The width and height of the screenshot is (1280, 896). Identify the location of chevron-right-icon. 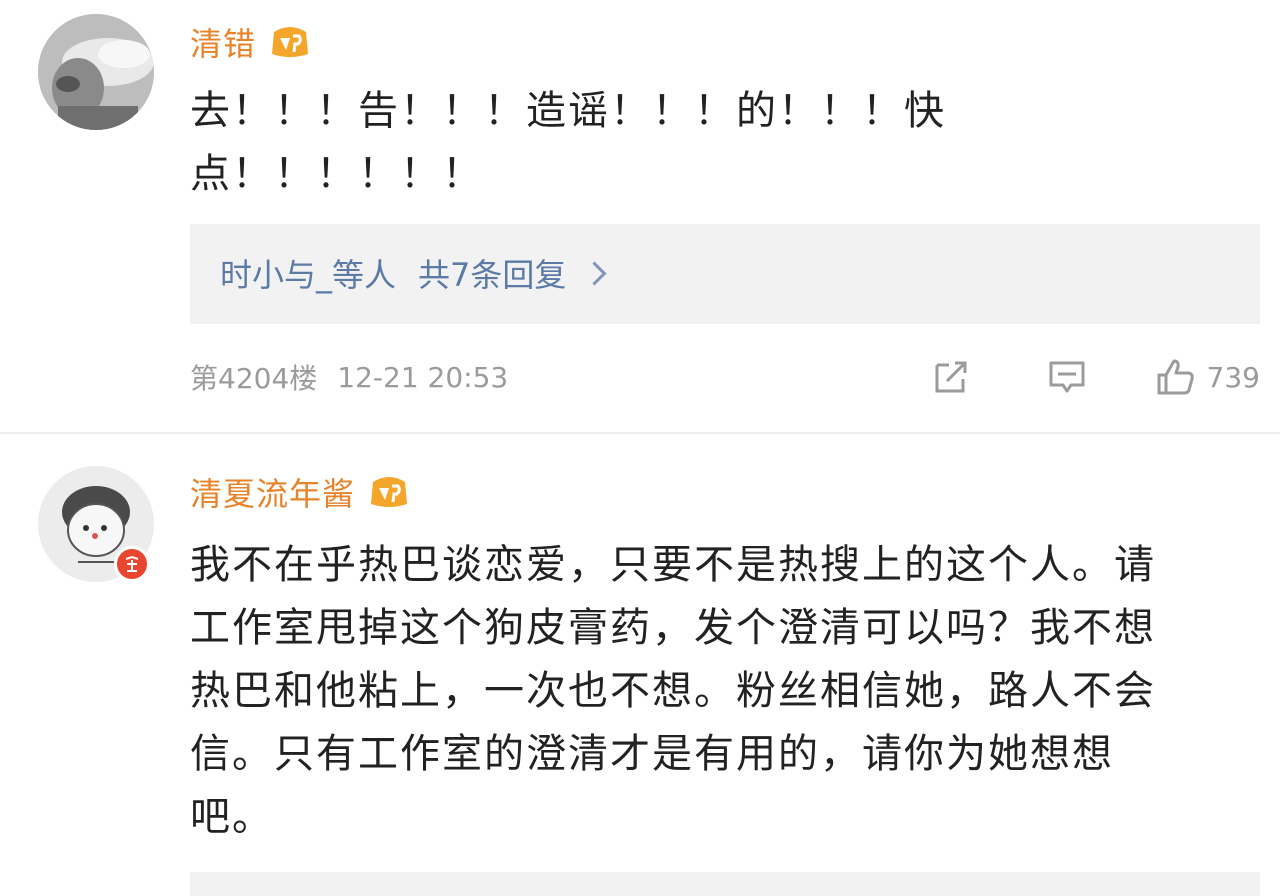
(594, 273).